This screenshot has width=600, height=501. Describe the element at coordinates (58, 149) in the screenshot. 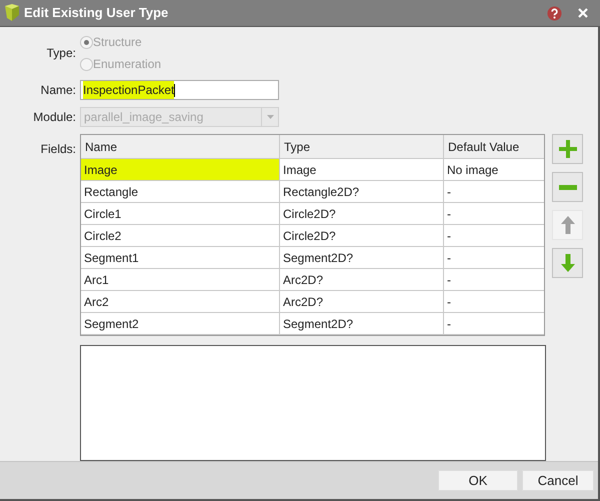

I see `fields-label: Fields:` at that location.